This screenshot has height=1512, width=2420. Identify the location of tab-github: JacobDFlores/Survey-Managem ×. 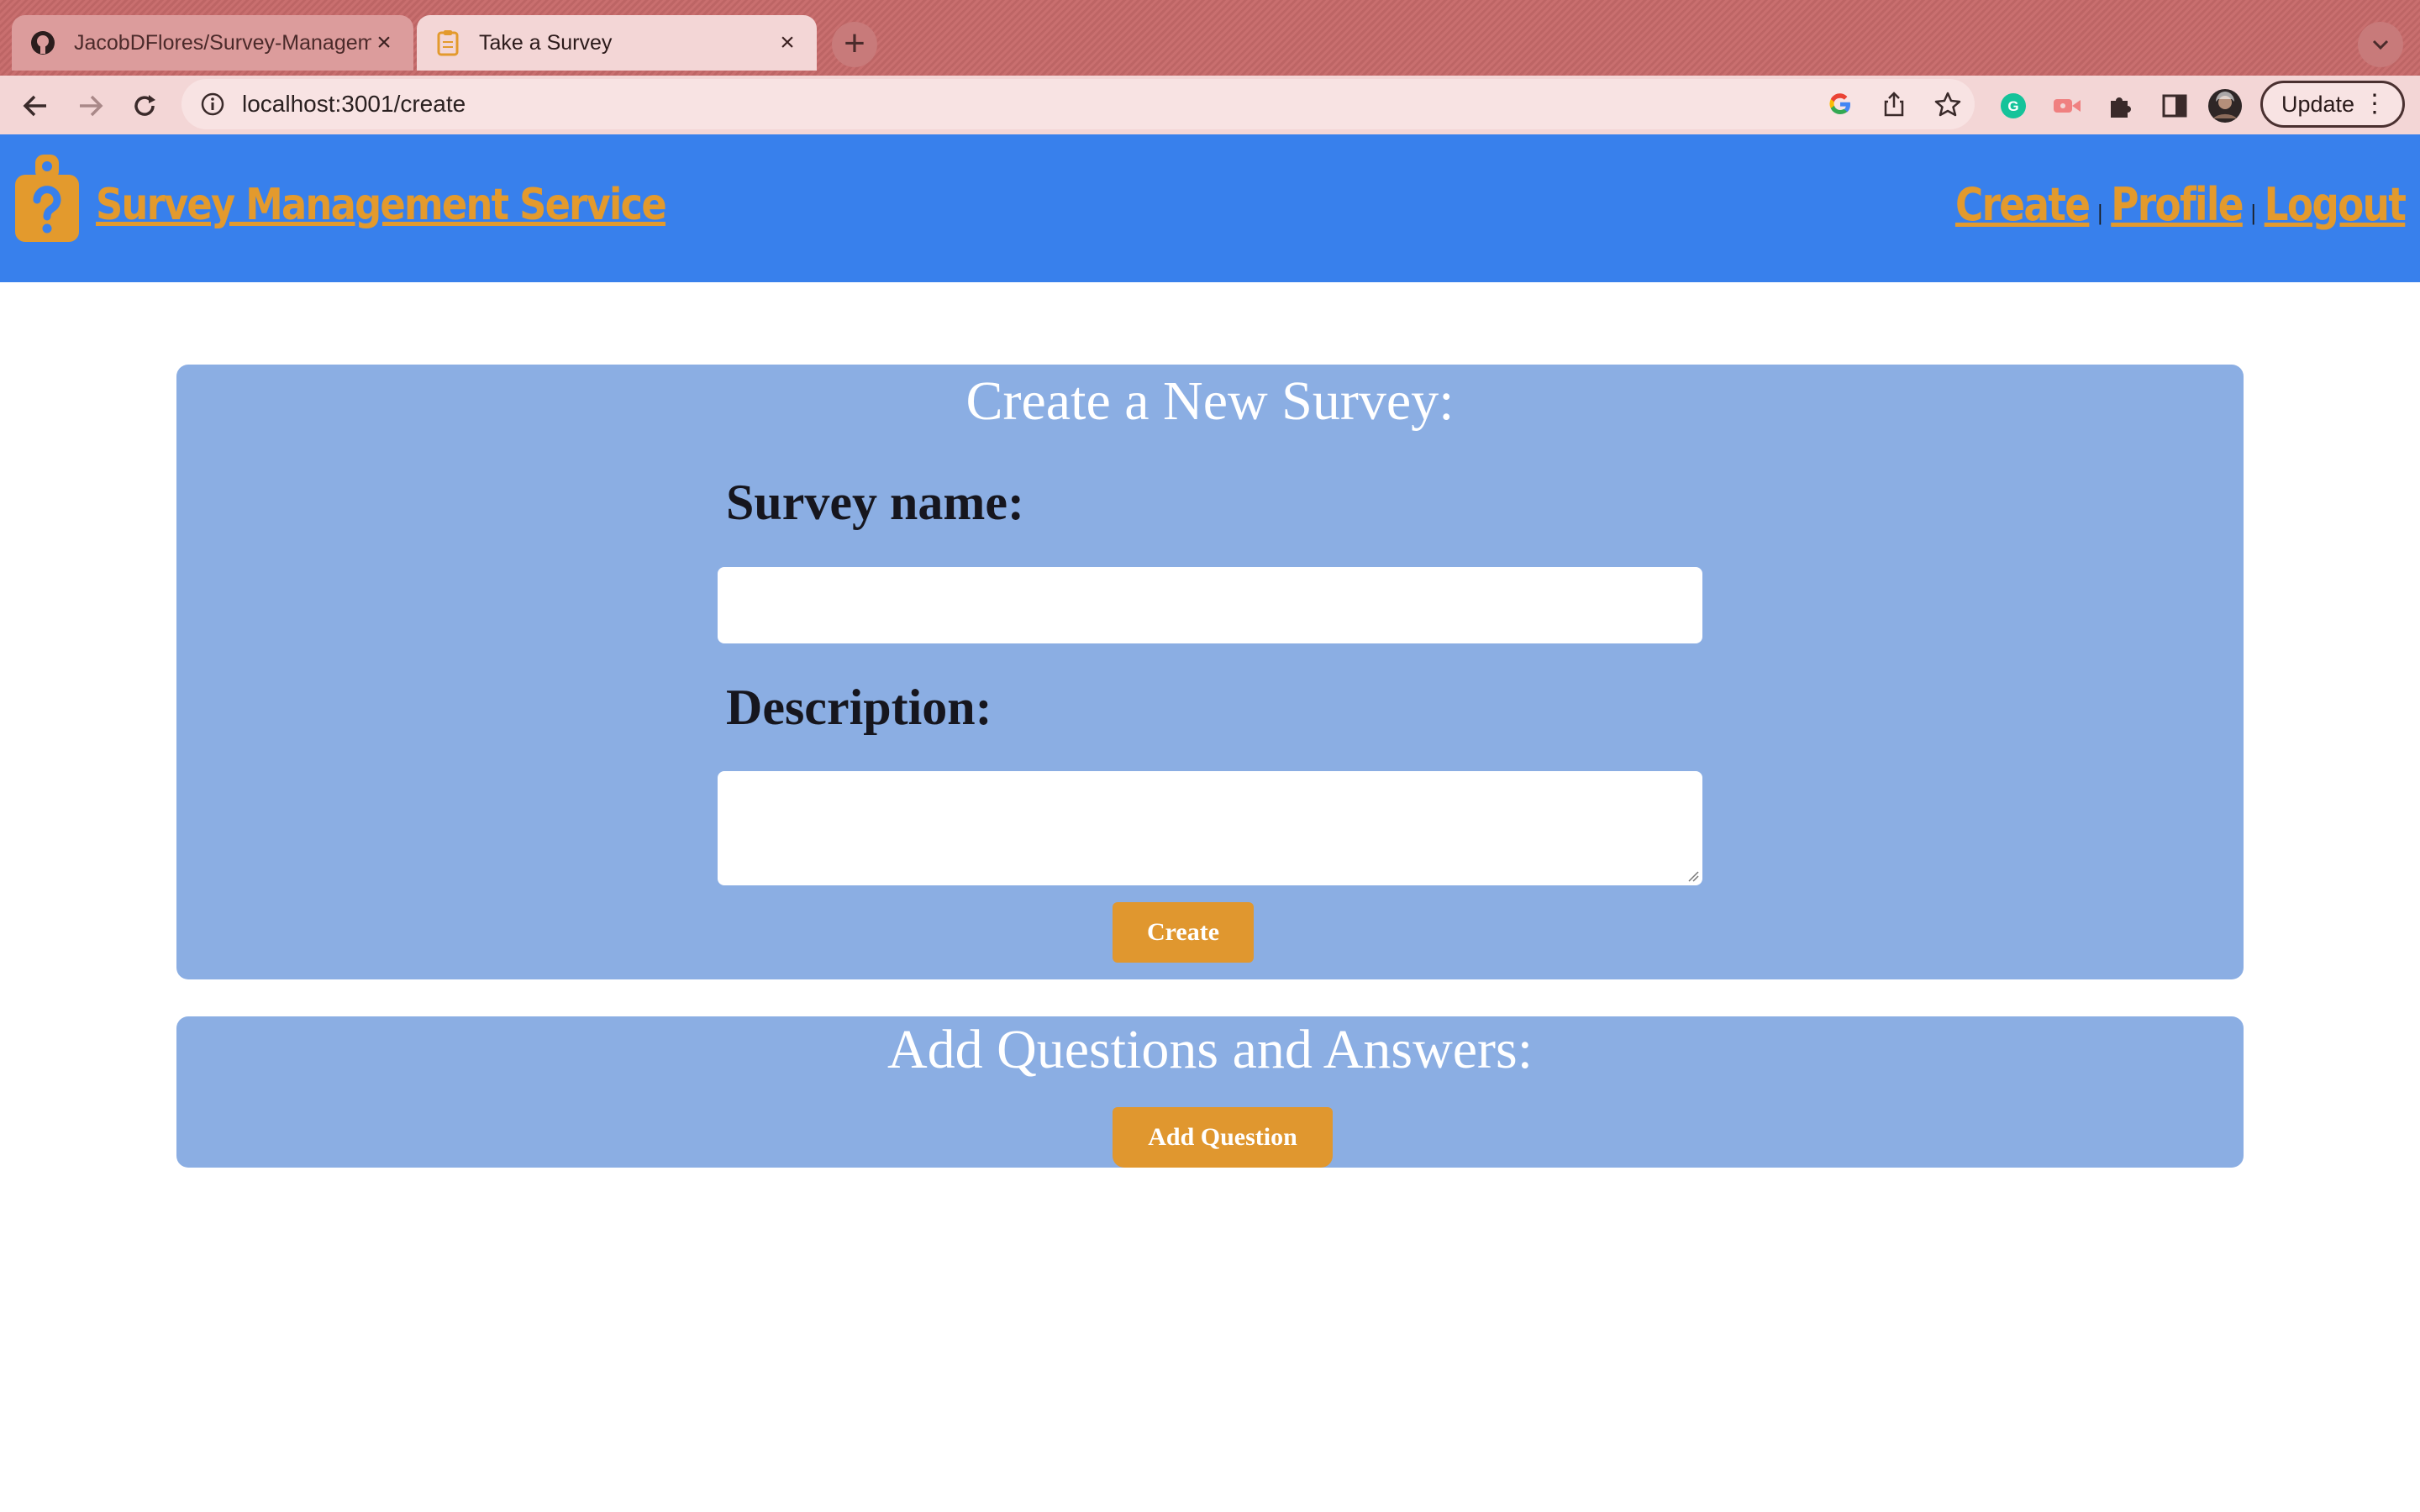
(212, 43).